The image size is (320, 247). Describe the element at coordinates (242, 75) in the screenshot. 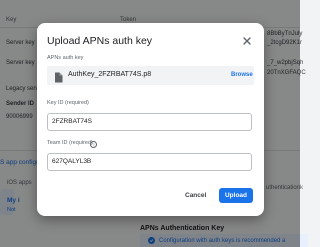

I see `browse-button: Browse` at that location.